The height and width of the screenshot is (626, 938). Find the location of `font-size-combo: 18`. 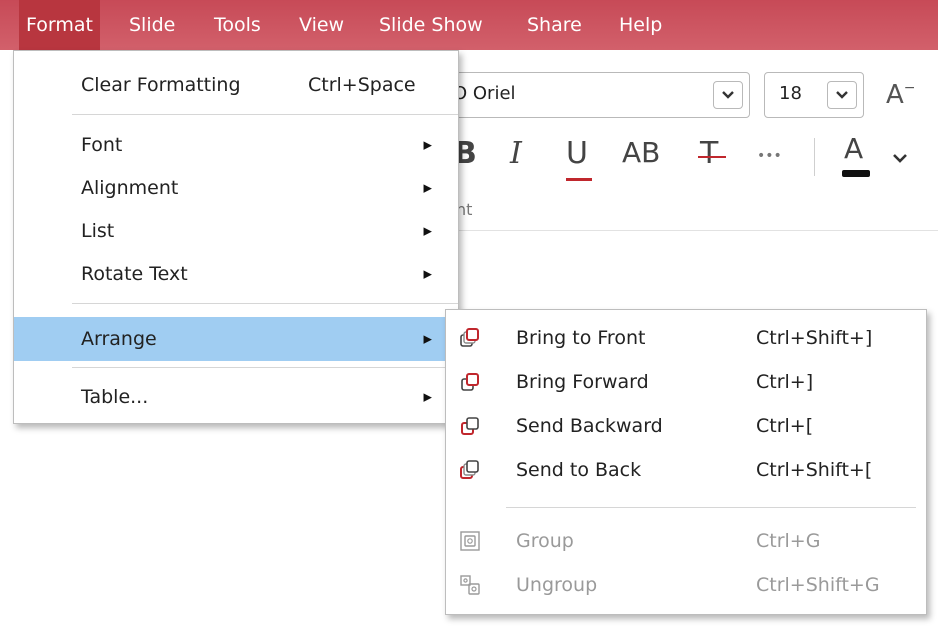

font-size-combo: 18 is located at coordinates (814, 95).